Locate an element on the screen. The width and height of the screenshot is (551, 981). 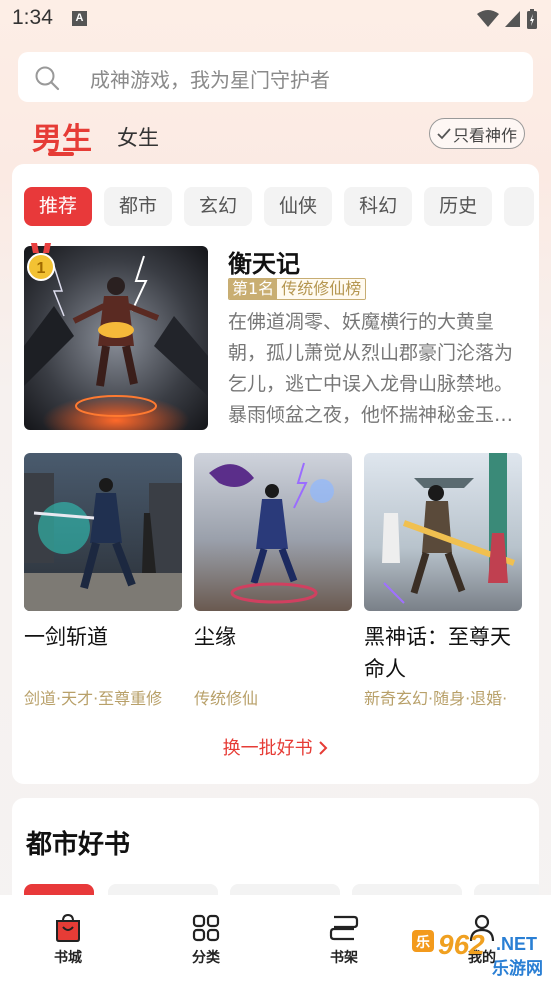
search-bar: 成神游戏，我为星门守护者 is located at coordinates (275, 77).